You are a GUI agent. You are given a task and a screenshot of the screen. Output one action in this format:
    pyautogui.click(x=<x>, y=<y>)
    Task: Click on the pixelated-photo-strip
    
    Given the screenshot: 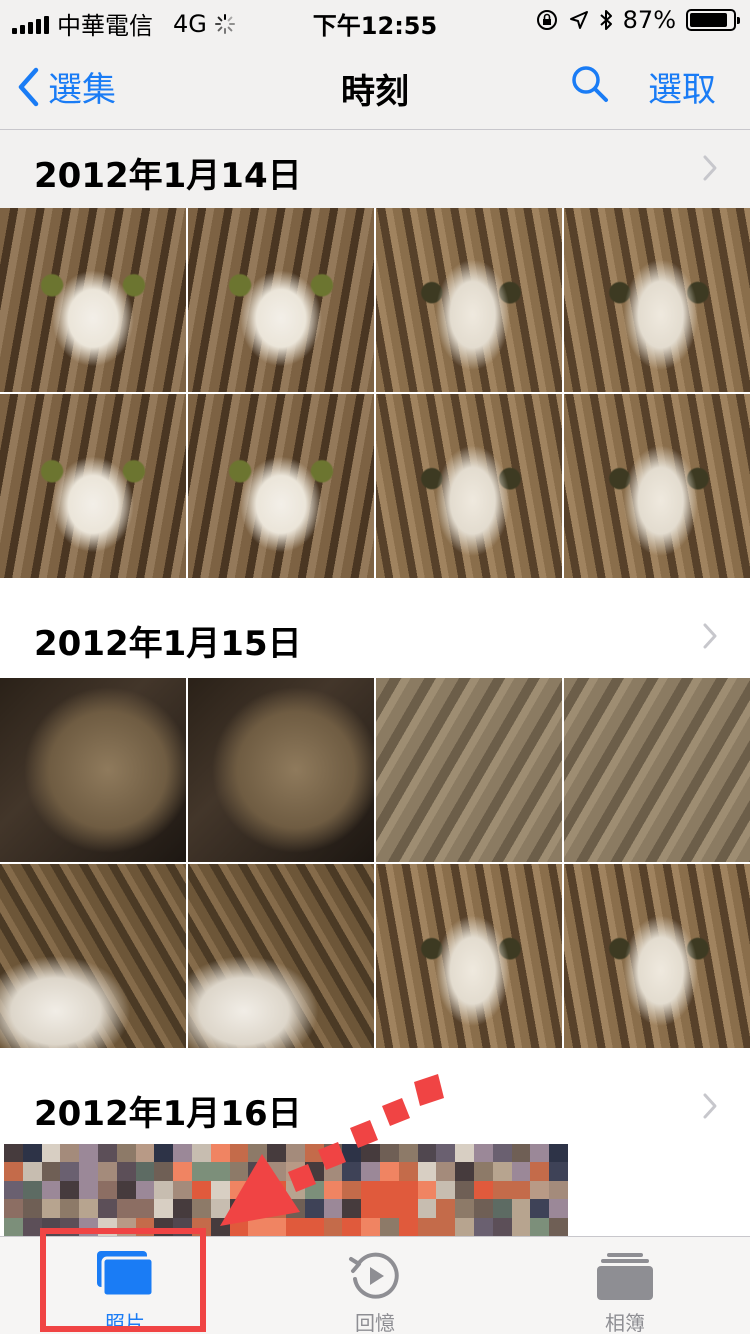 What is the action you would take?
    pyautogui.click(x=286, y=1190)
    